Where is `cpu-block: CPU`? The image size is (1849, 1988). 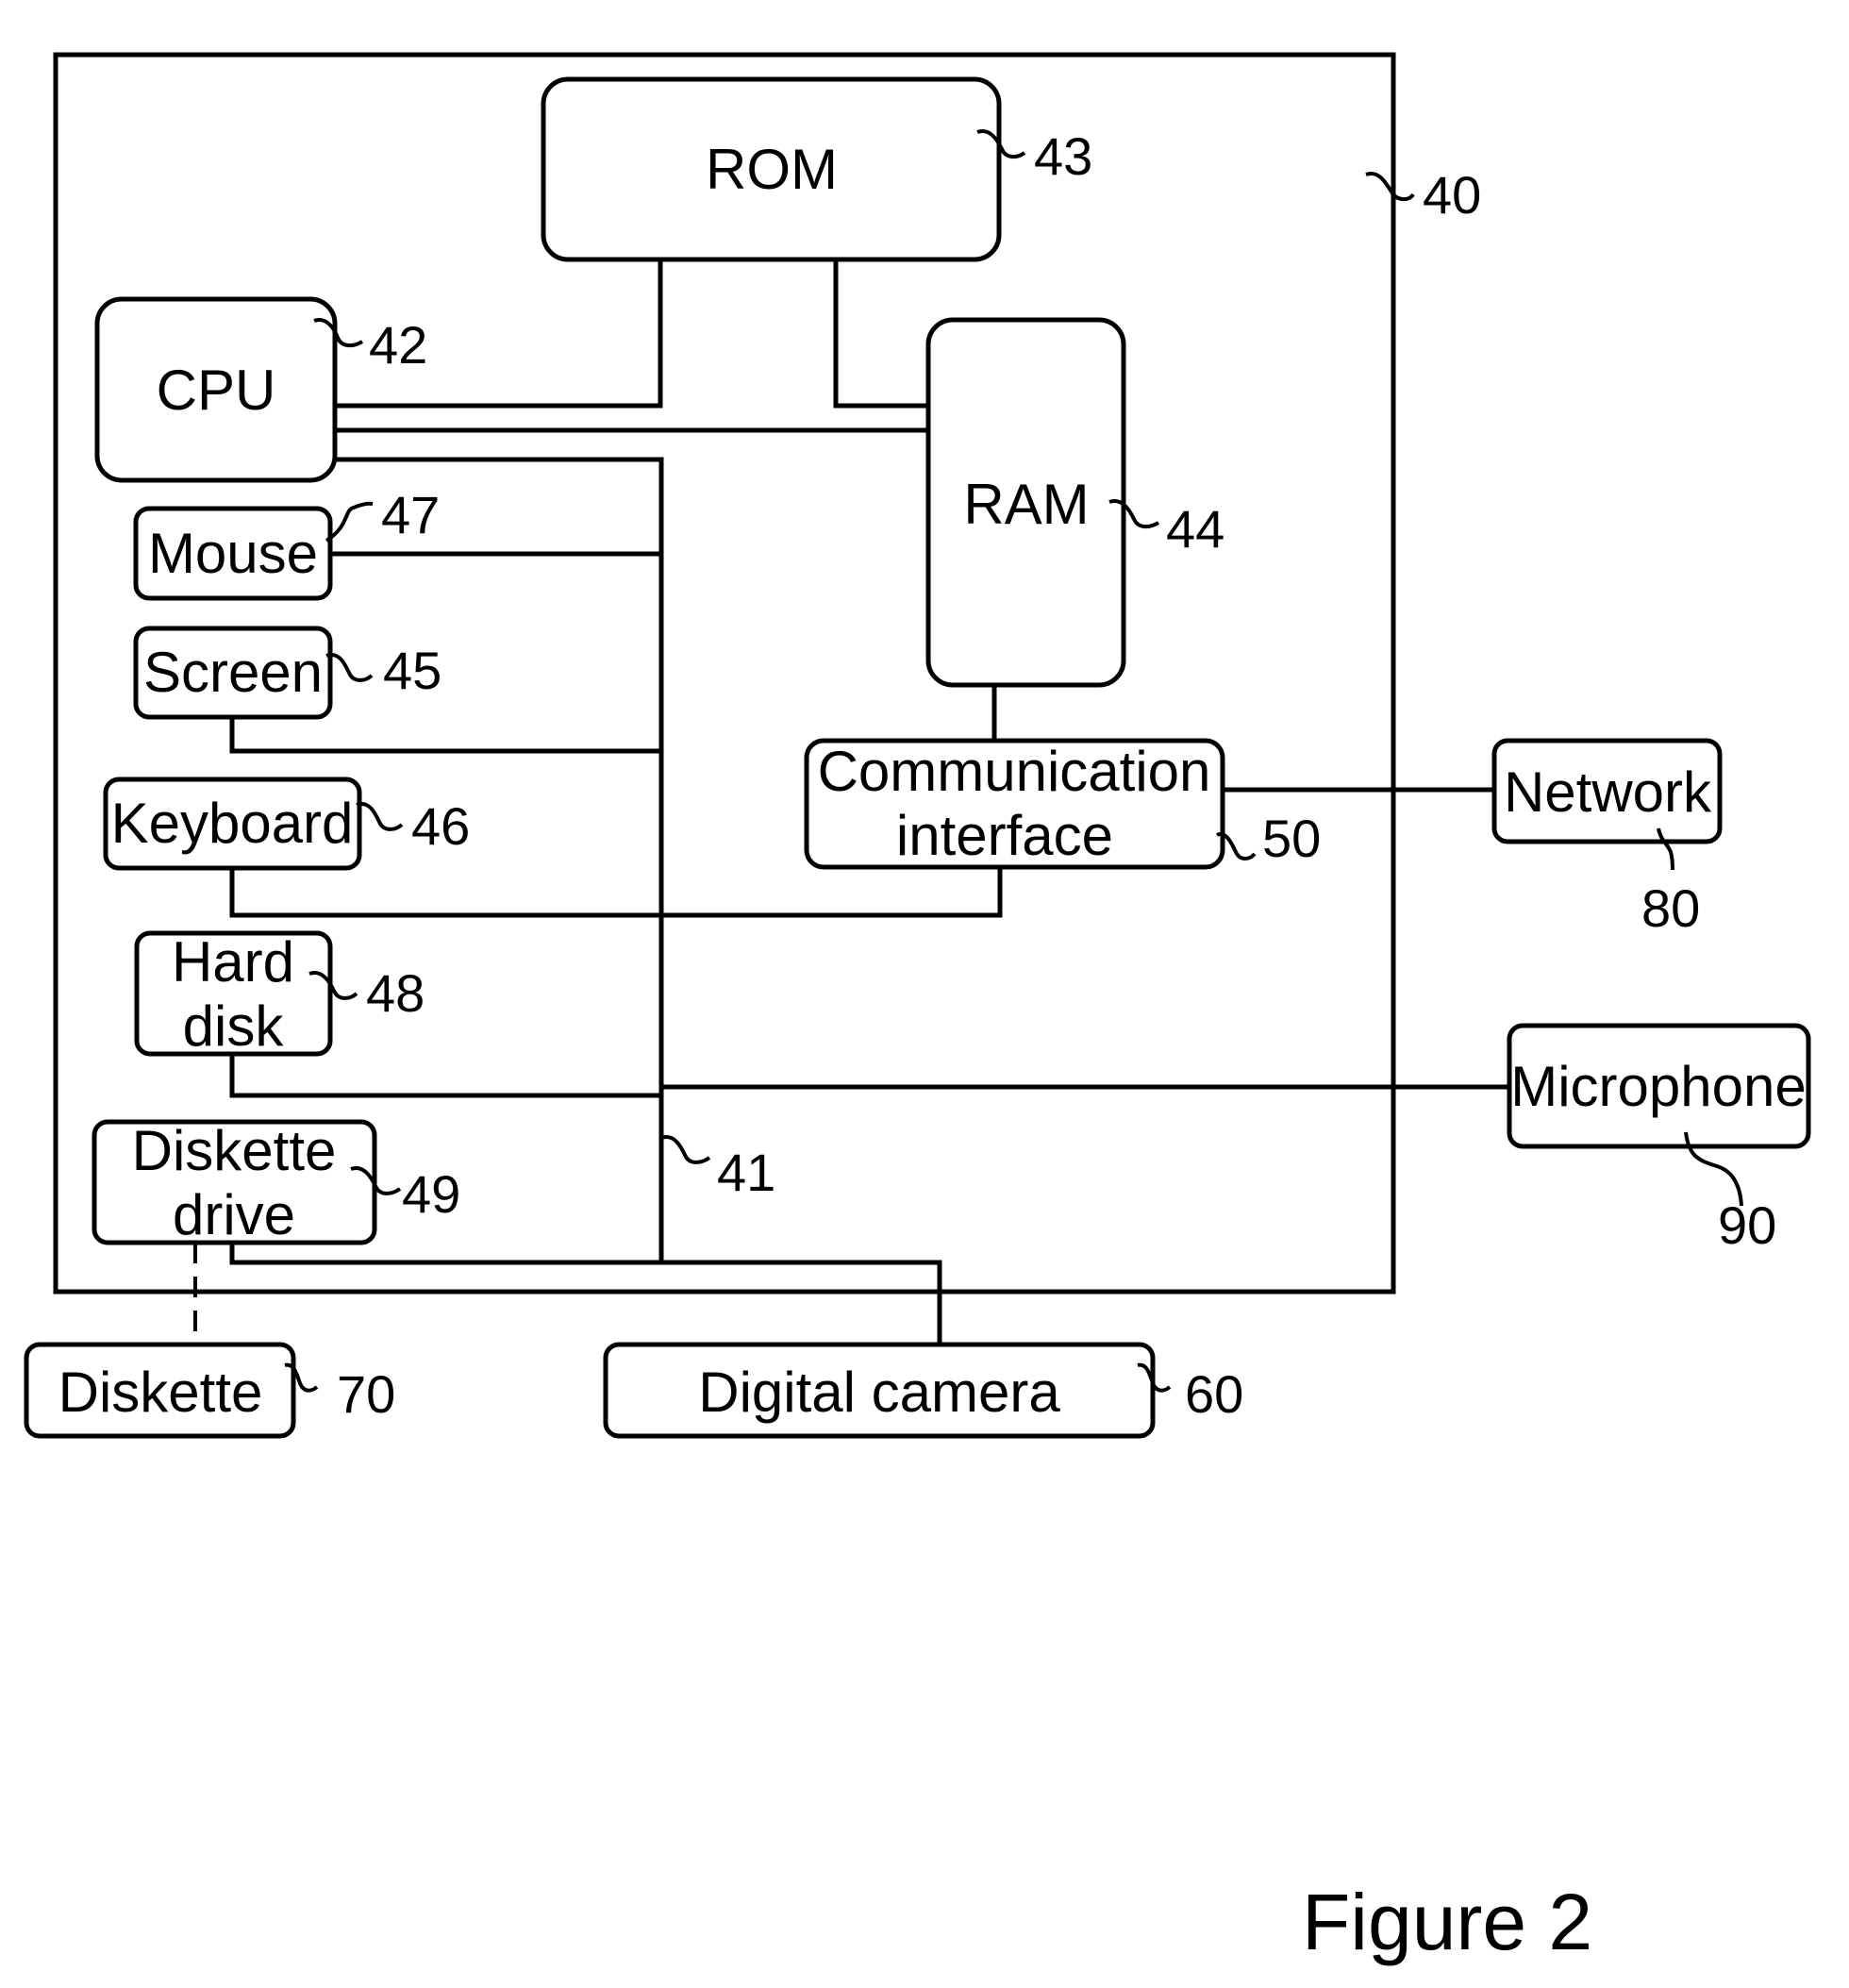 cpu-block: CPU is located at coordinates (216, 389).